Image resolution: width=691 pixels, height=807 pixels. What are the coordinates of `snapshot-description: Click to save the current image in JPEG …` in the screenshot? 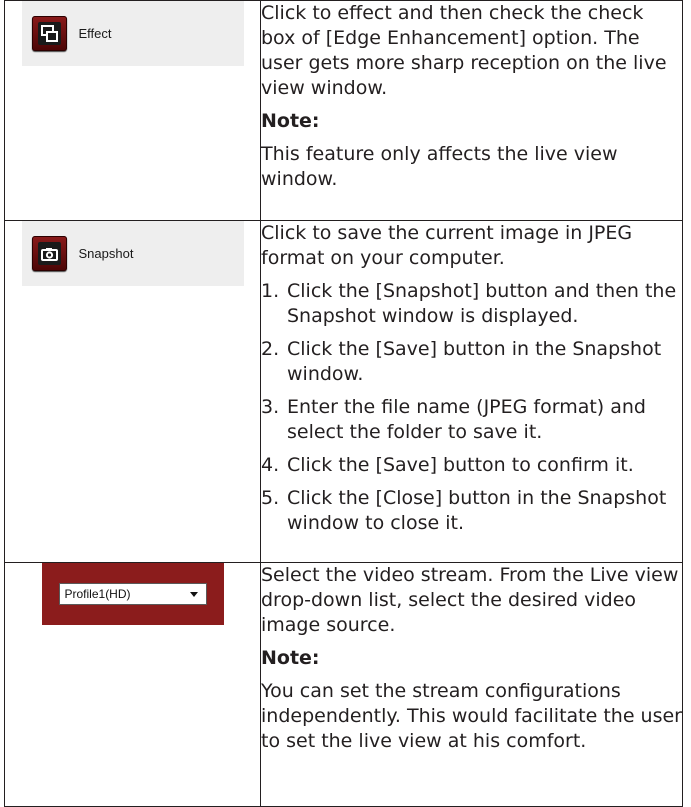 It's located at (447, 245).